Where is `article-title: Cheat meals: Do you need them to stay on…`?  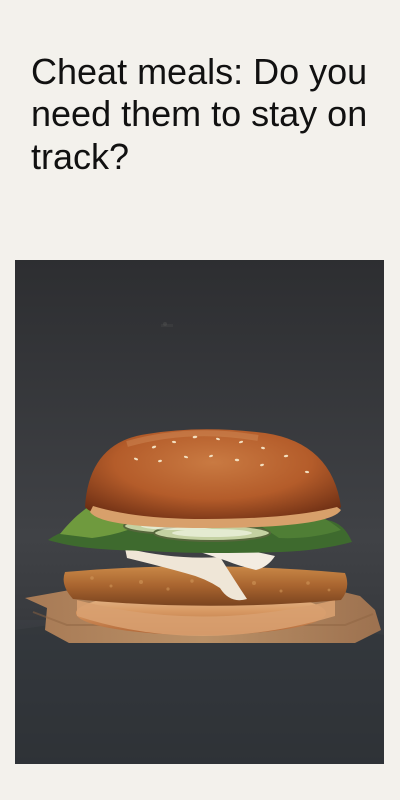
article-title: Cheat meals: Do you need them to stay on… is located at coordinates (199, 114).